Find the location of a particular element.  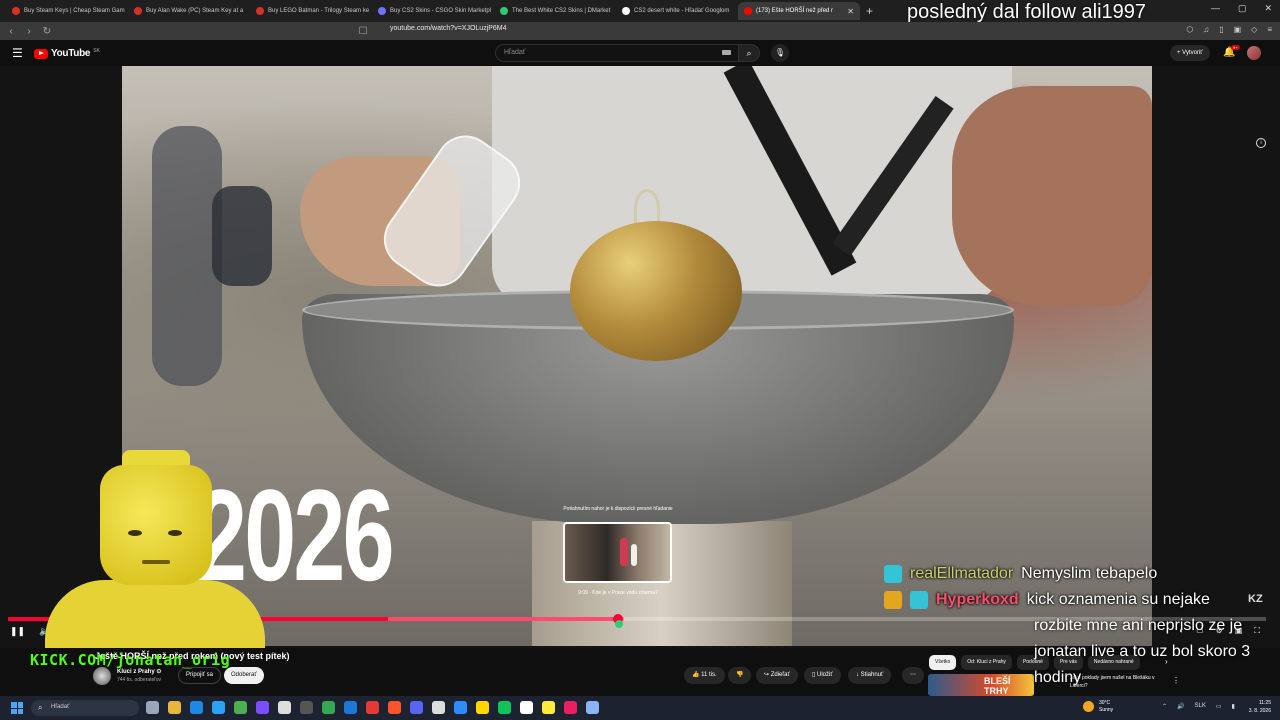

weather-widget: 30°C Sunny is located at coordinates (1098, 706).